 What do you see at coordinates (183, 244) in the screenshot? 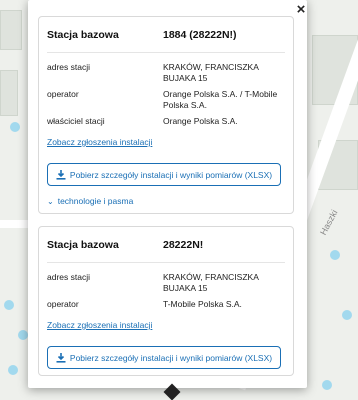
I see `station-id: 28222N!` at bounding box center [183, 244].